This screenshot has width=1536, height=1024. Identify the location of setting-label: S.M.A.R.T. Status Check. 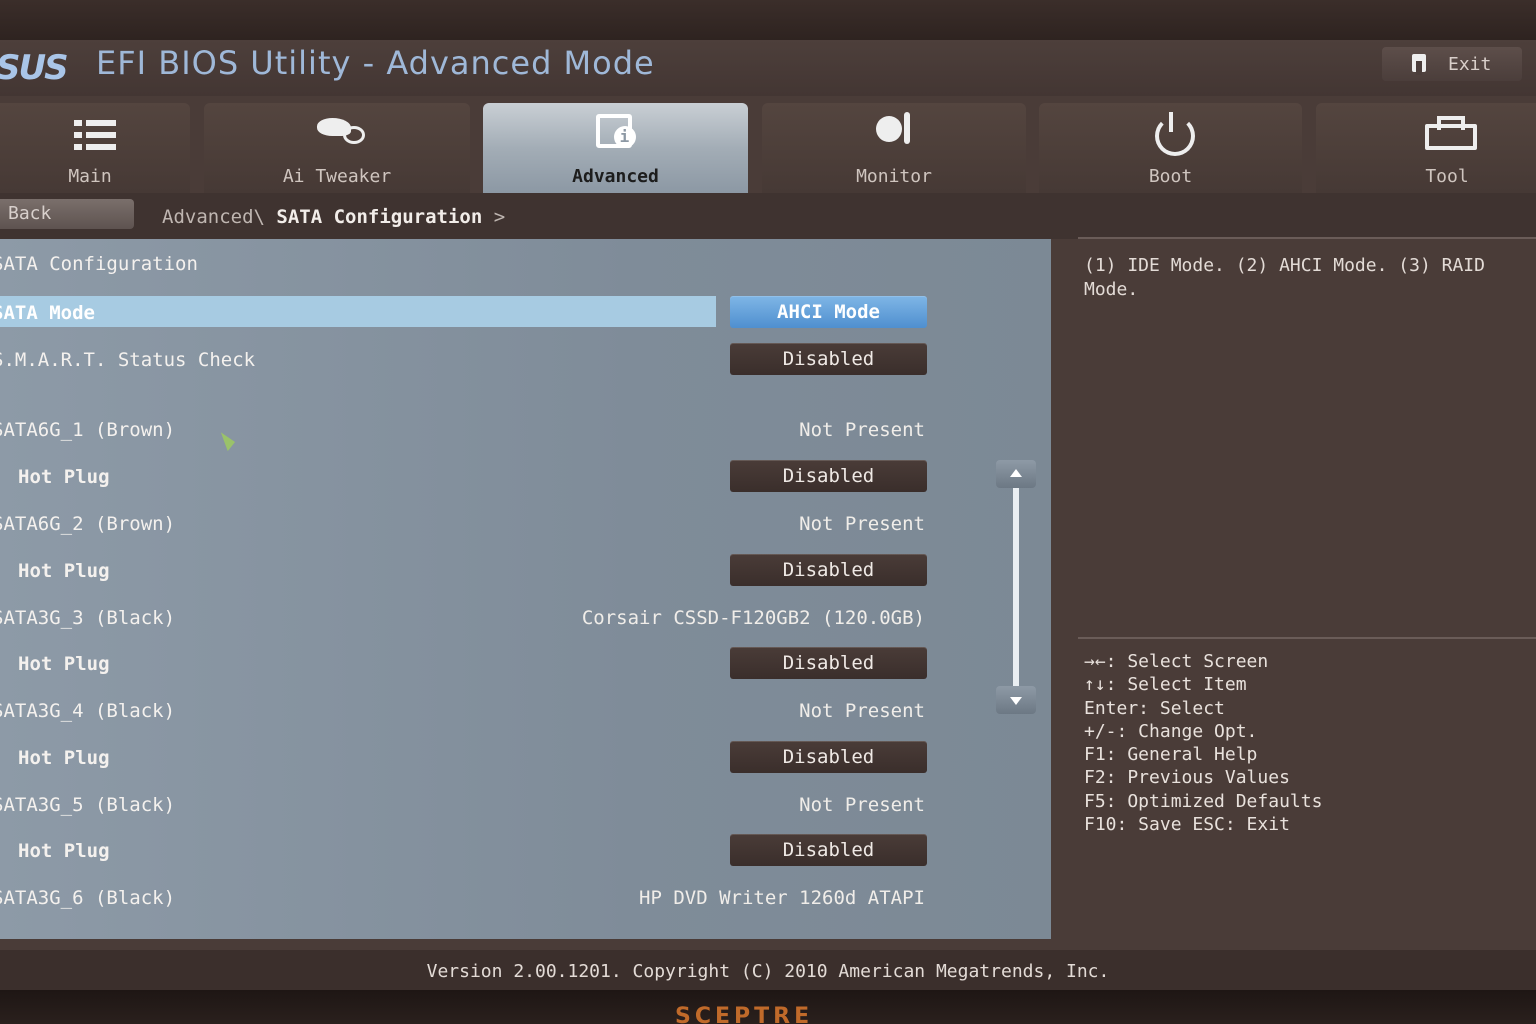
(128, 360).